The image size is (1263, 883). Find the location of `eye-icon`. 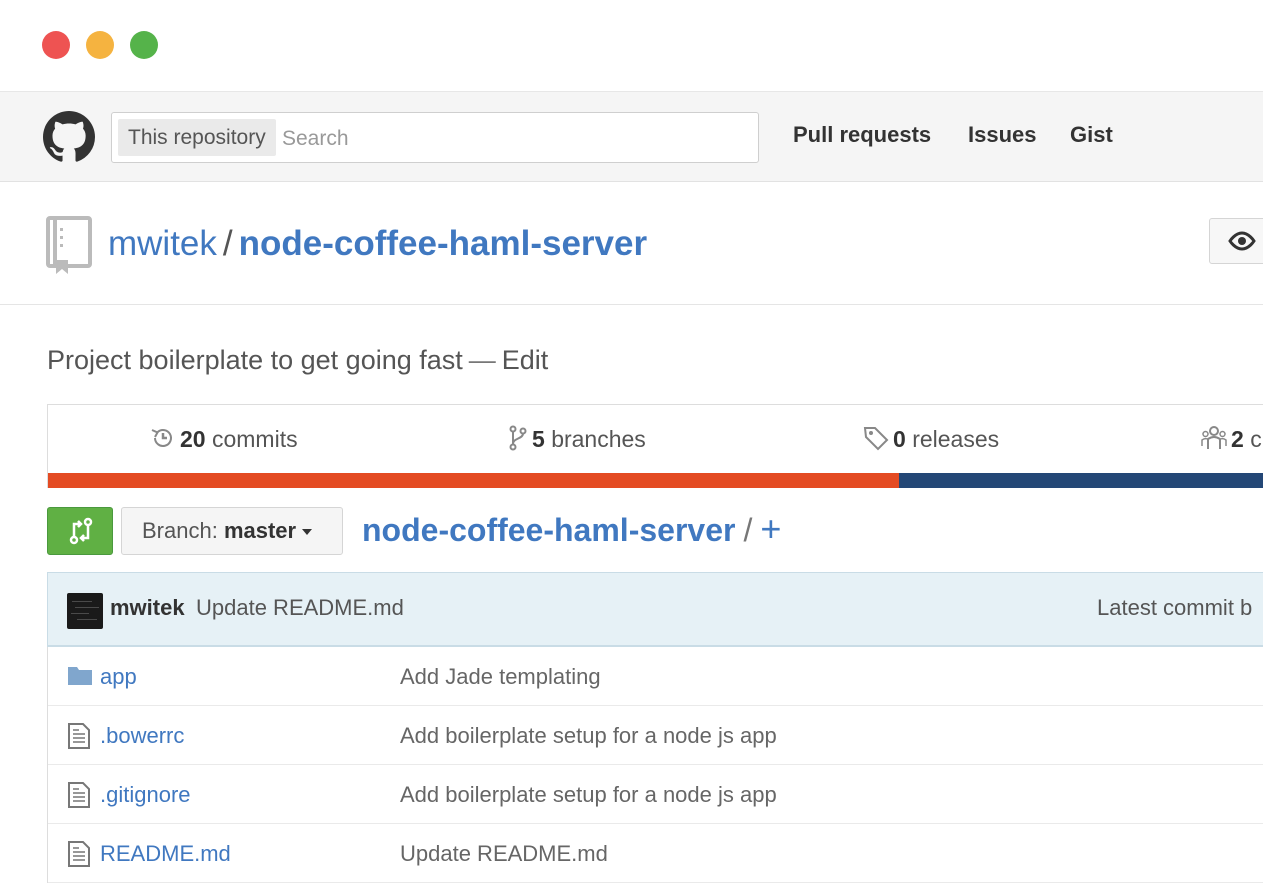

eye-icon is located at coordinates (1242, 241).